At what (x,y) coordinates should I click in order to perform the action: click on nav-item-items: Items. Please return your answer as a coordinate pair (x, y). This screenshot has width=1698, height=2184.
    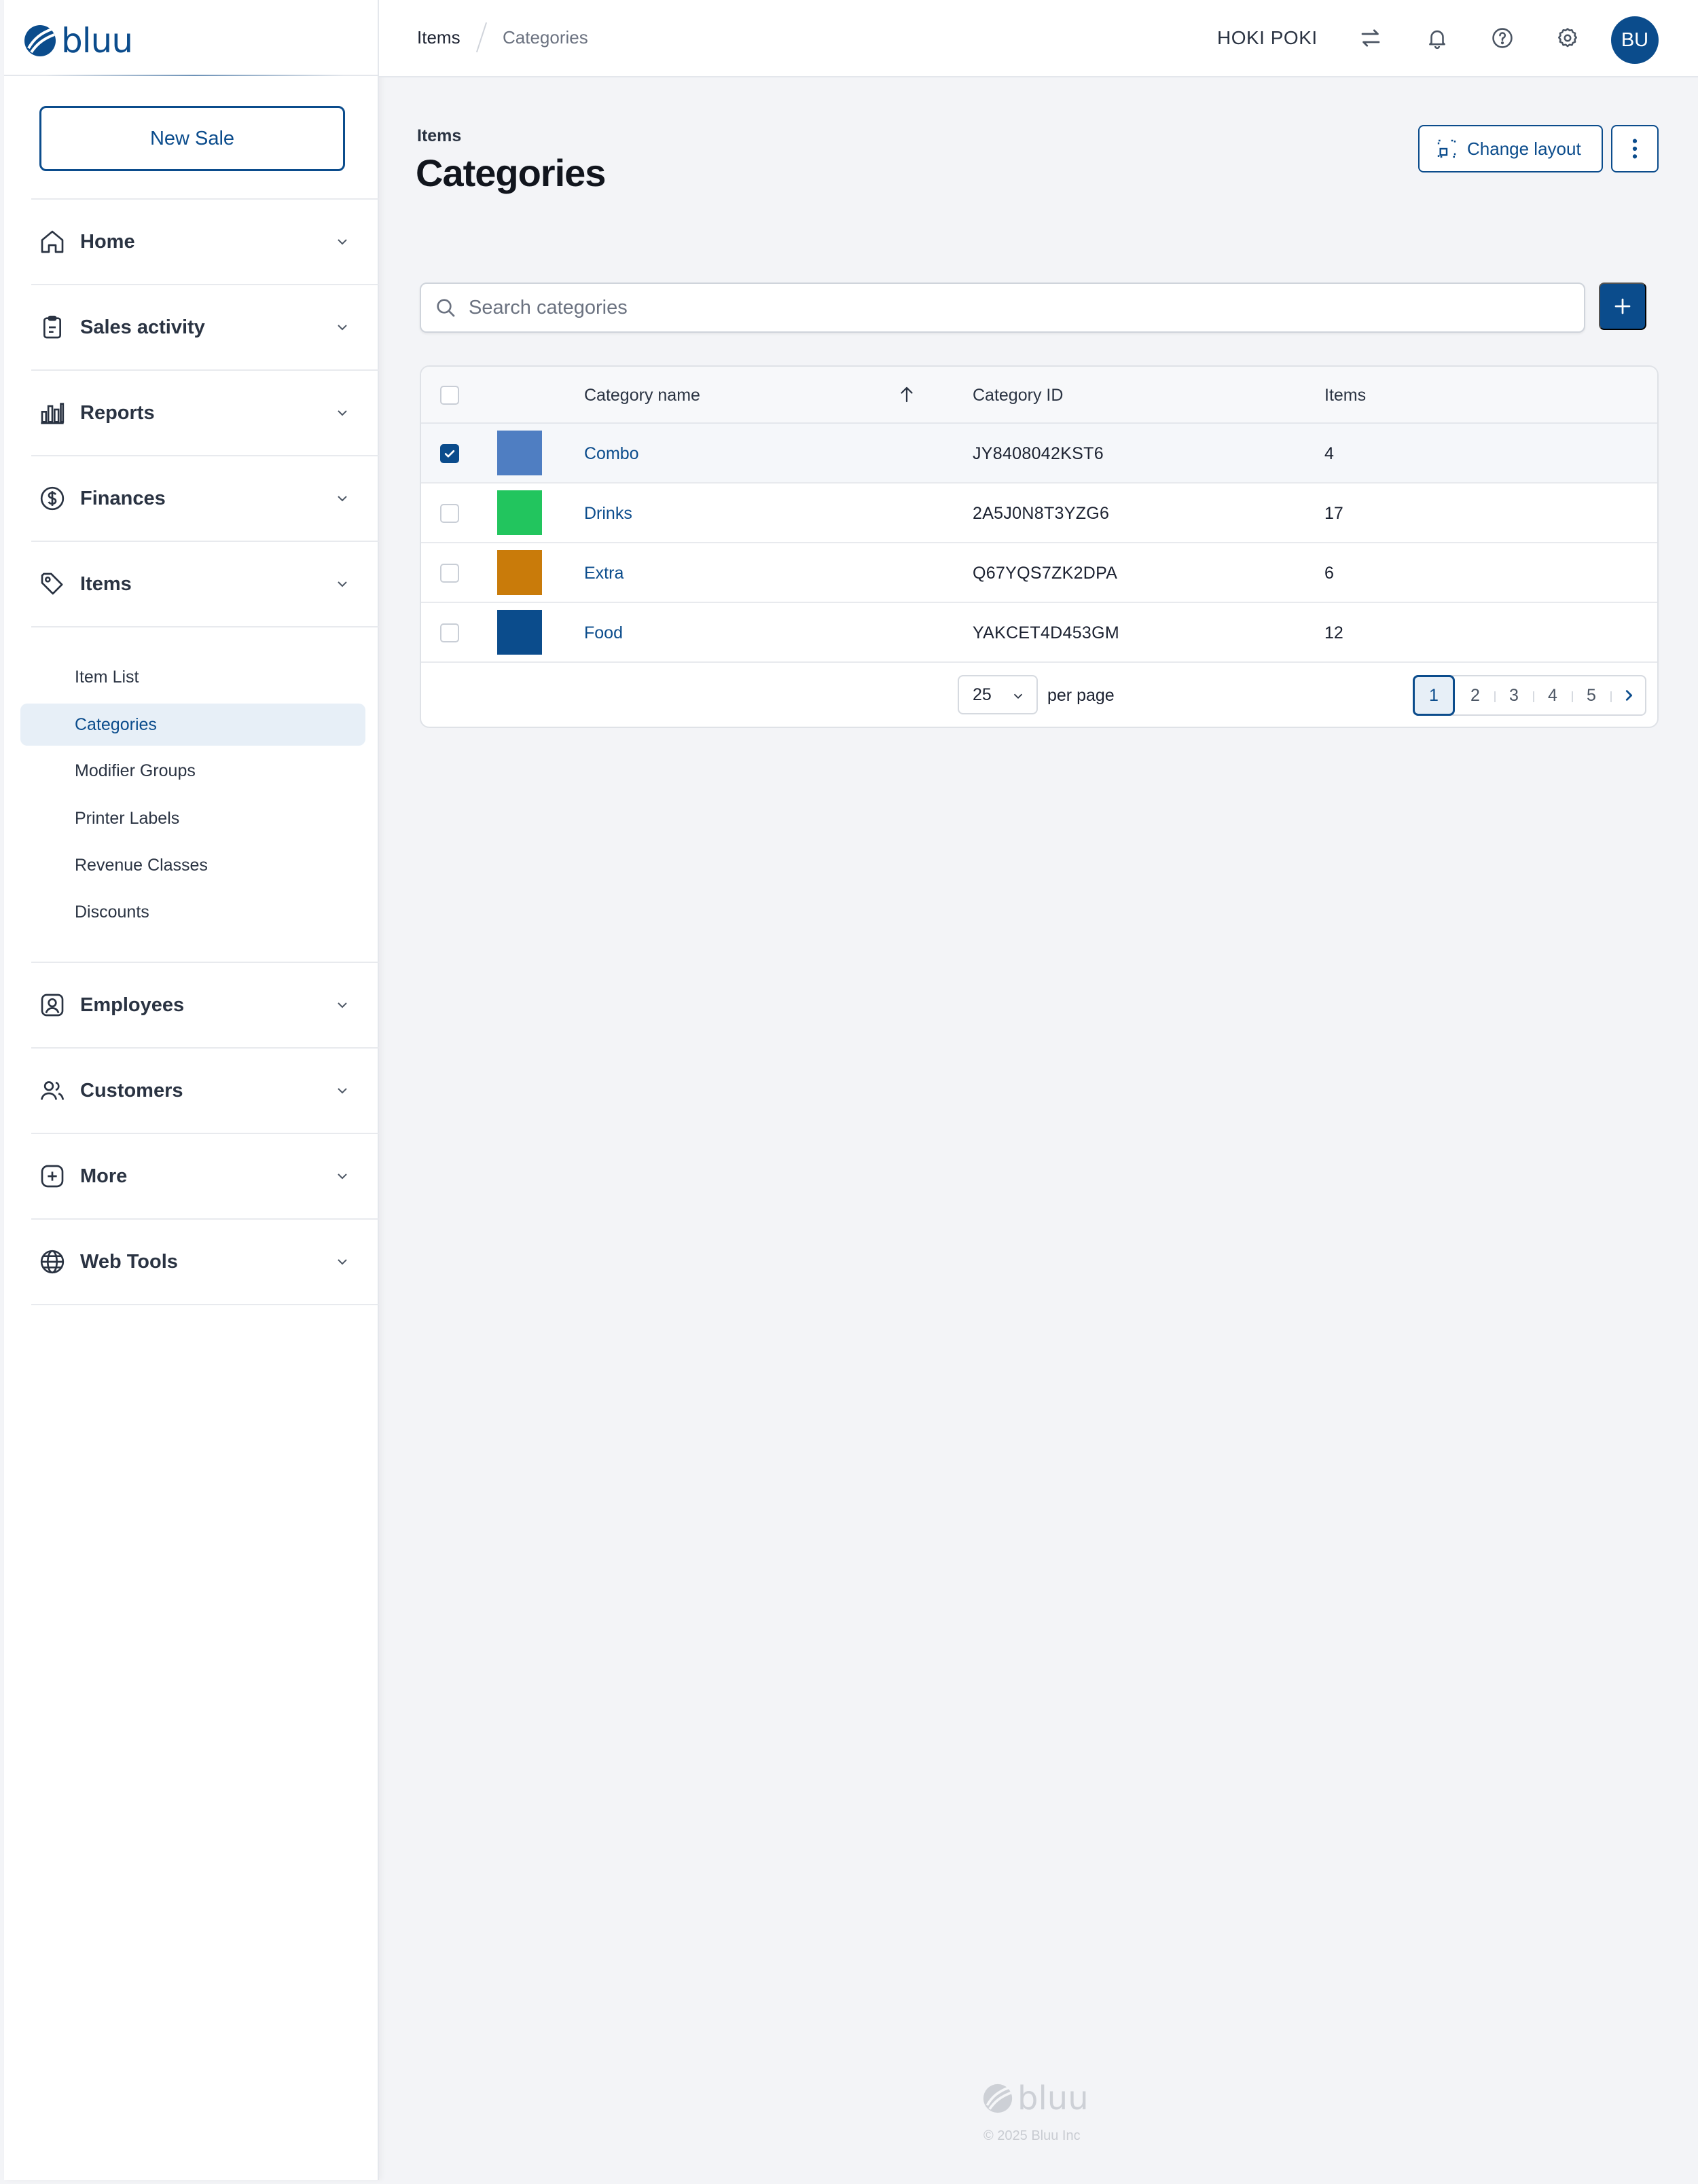
    Looking at the image, I should click on (205, 584).